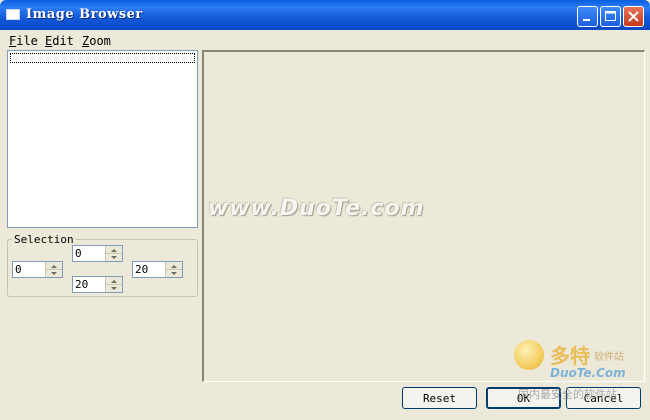 The image size is (650, 420). Describe the element at coordinates (439, 398) in the screenshot. I see `reset-button: Reset` at that location.